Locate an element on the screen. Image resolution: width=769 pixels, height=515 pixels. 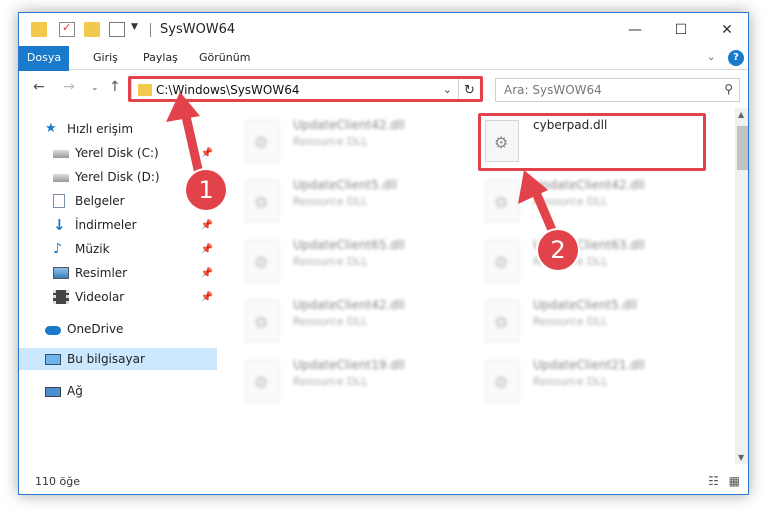
minimize-button: — is located at coordinates (635, 29).